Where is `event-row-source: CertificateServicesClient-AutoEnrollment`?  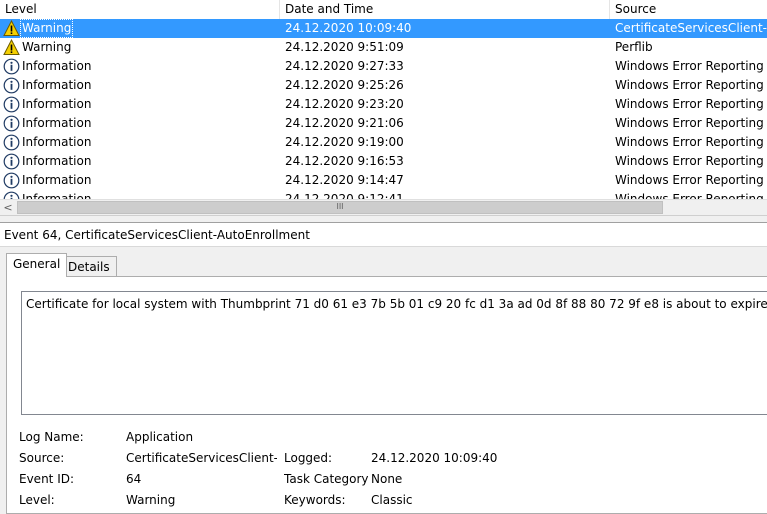
event-row-source: CertificateServicesClient-AutoEnrollment is located at coordinates (691, 28).